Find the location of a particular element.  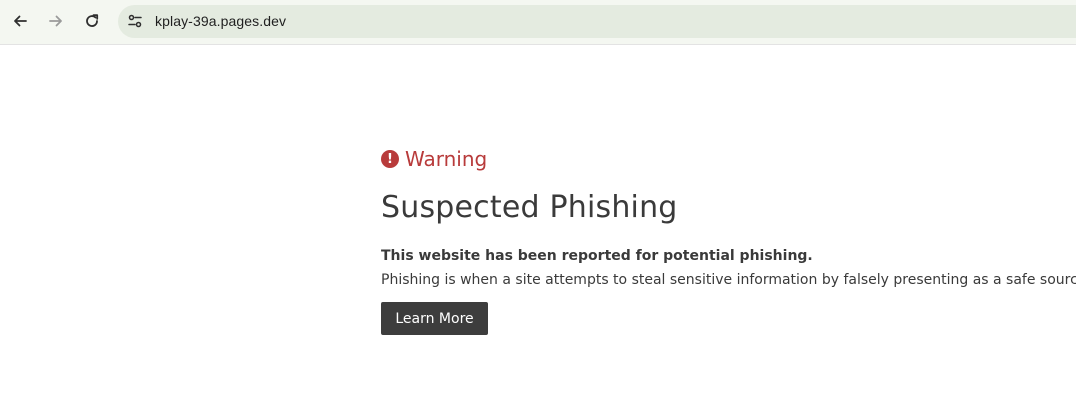

arrow-right-icon is located at coordinates (55, 21).